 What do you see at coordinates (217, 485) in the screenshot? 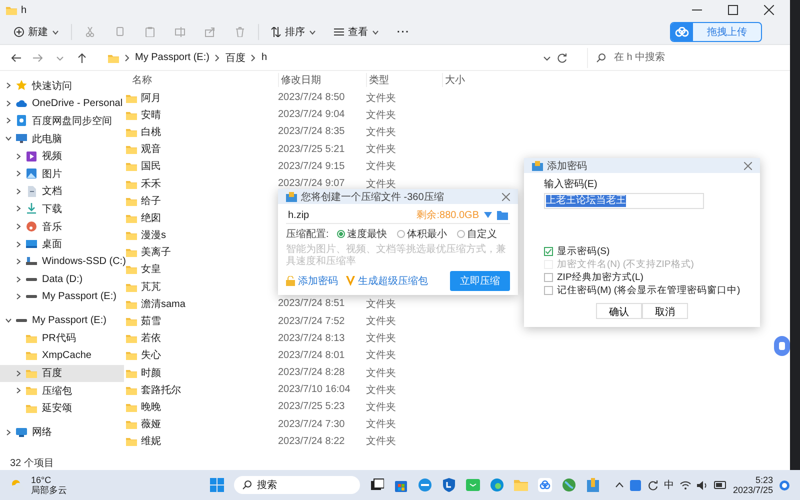
I see `start-icon` at bounding box center [217, 485].